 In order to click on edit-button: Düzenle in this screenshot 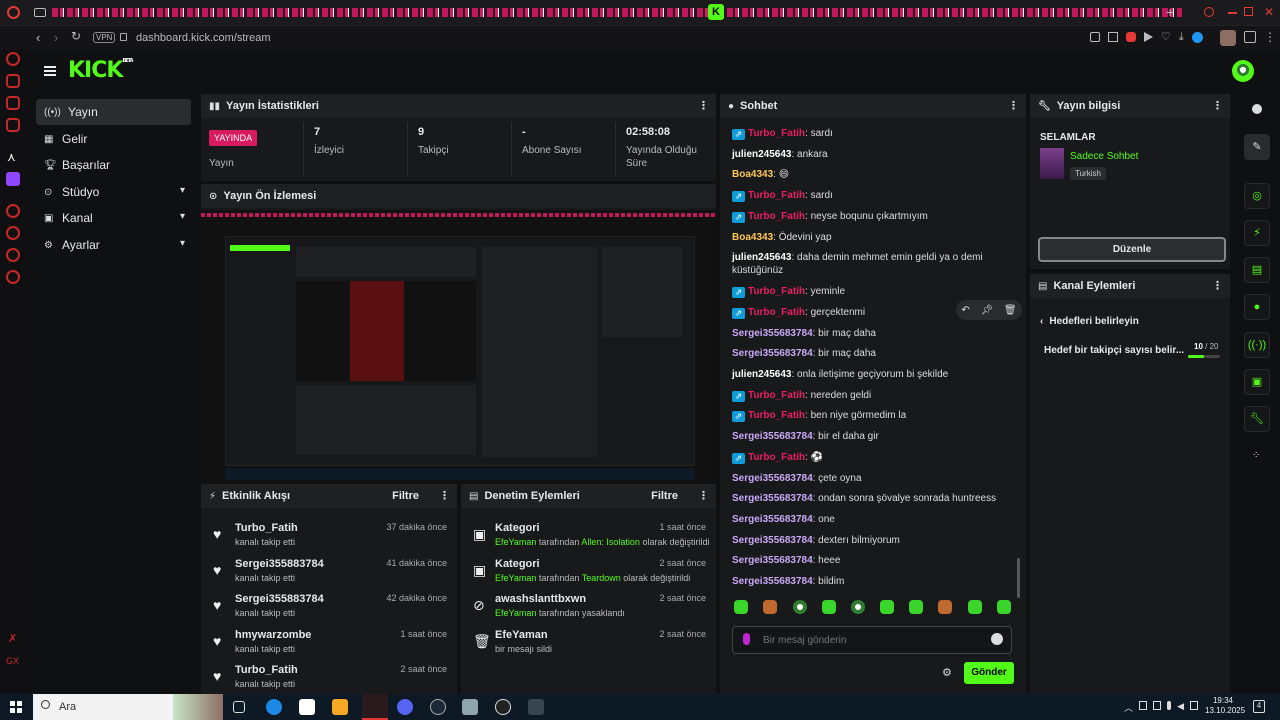, I will do `click(1132, 249)`.